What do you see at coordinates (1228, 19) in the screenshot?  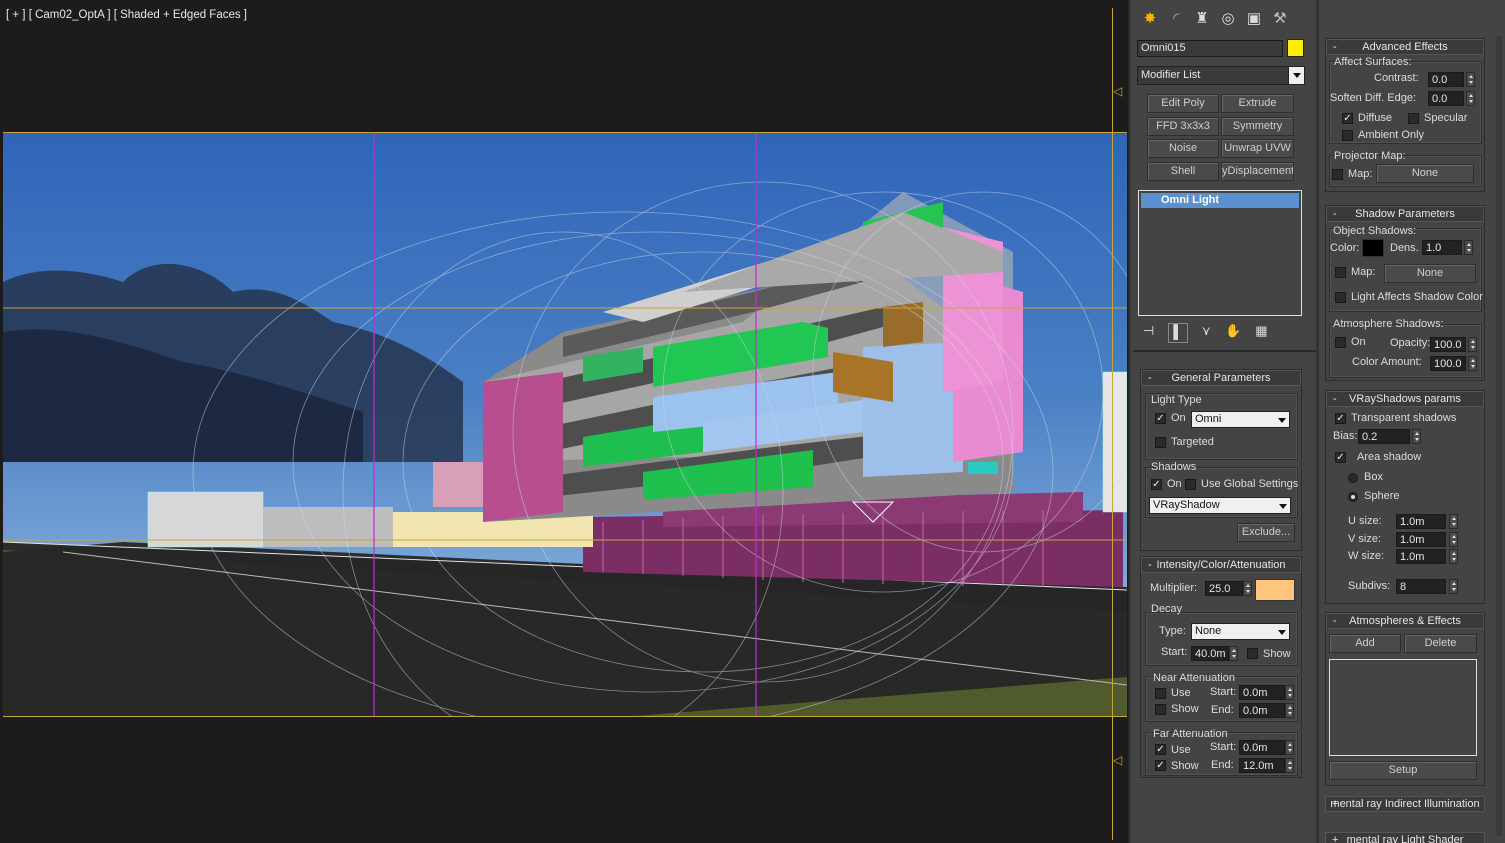 I see `motion-icon: ◎` at bounding box center [1228, 19].